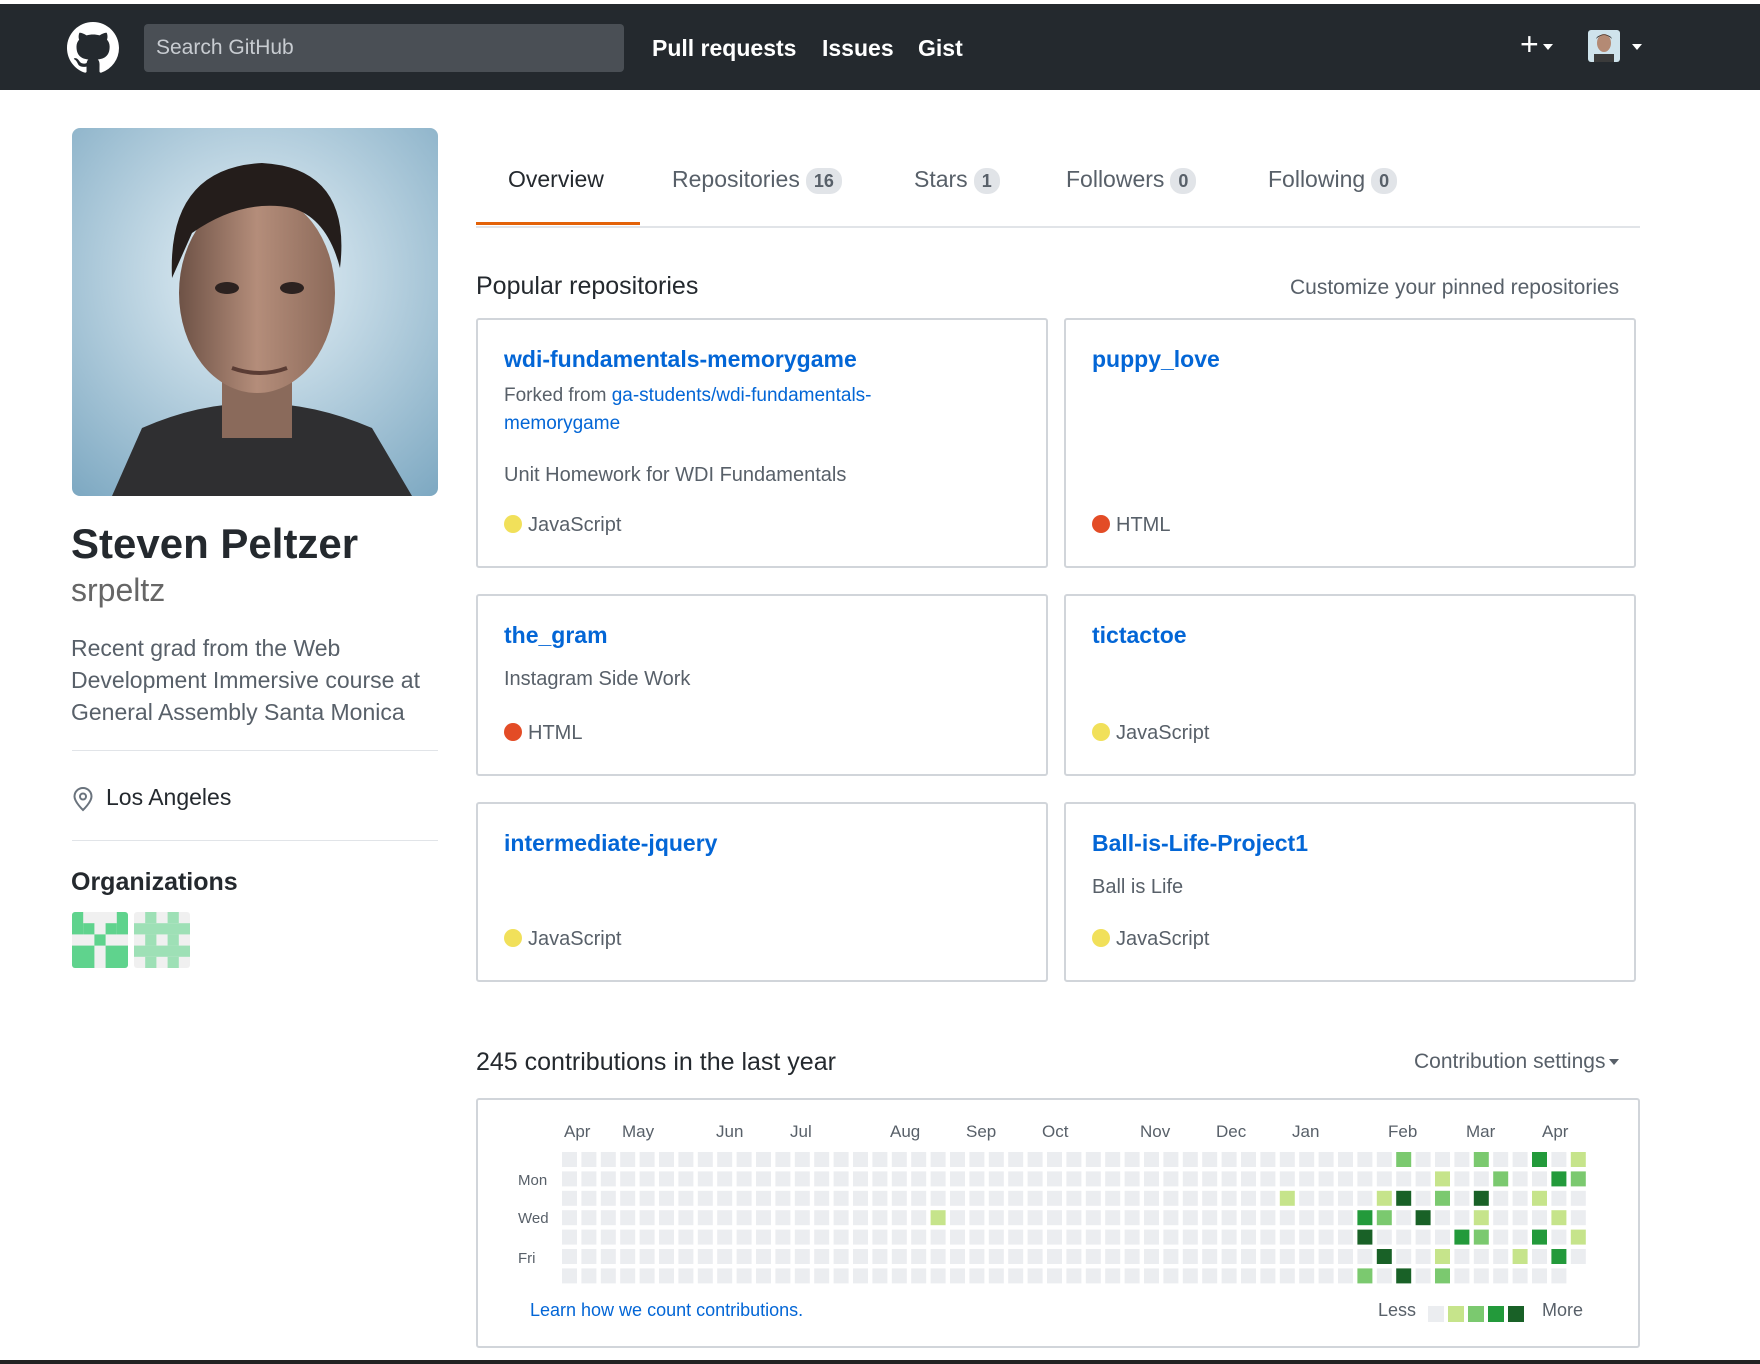  What do you see at coordinates (940, 48) in the screenshot?
I see `nav-gist: Gist` at bounding box center [940, 48].